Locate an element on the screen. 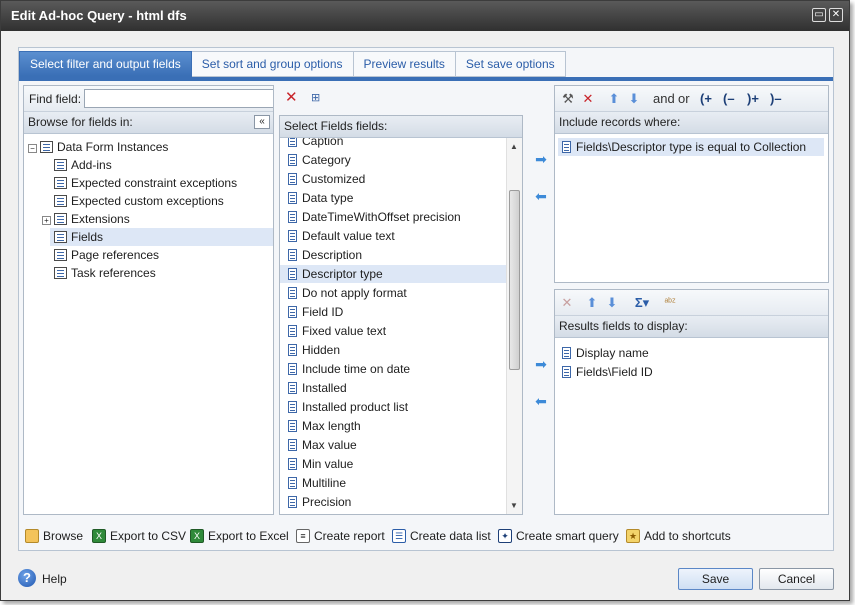 The image size is (855, 605). filter-settings-icon: ⚒ is located at coordinates (568, 99).